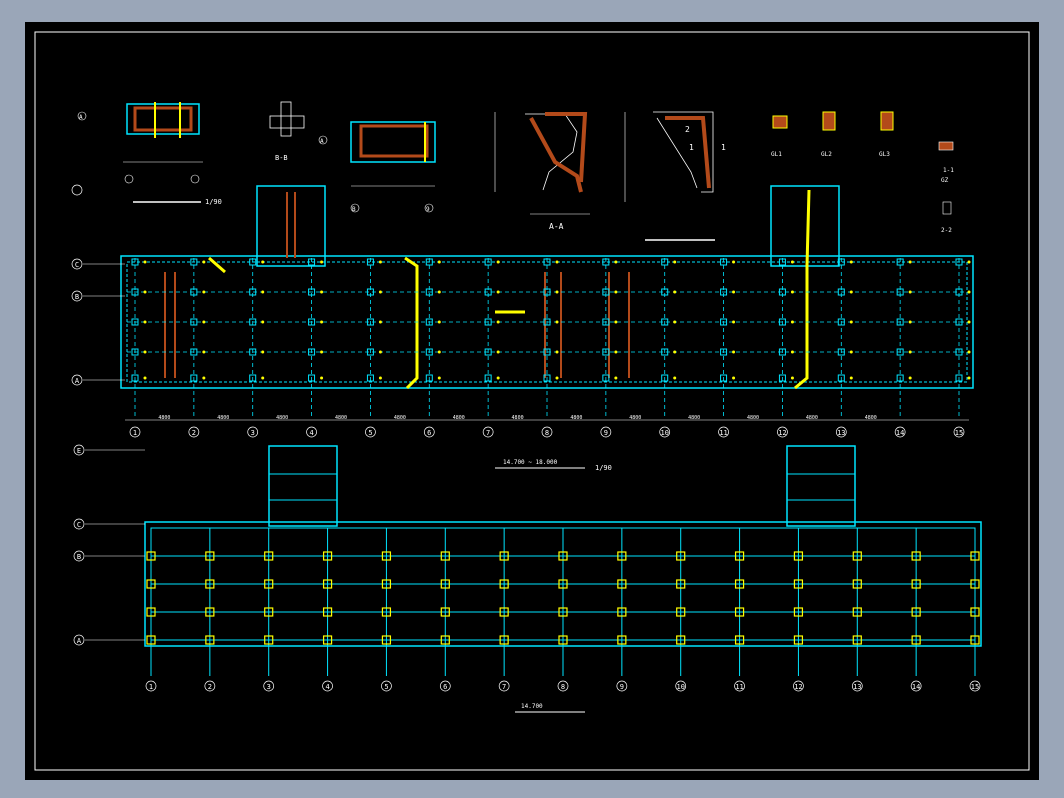  What do you see at coordinates (327, 687) in the screenshot?
I see `lower-axis-label: 4` at bounding box center [327, 687].